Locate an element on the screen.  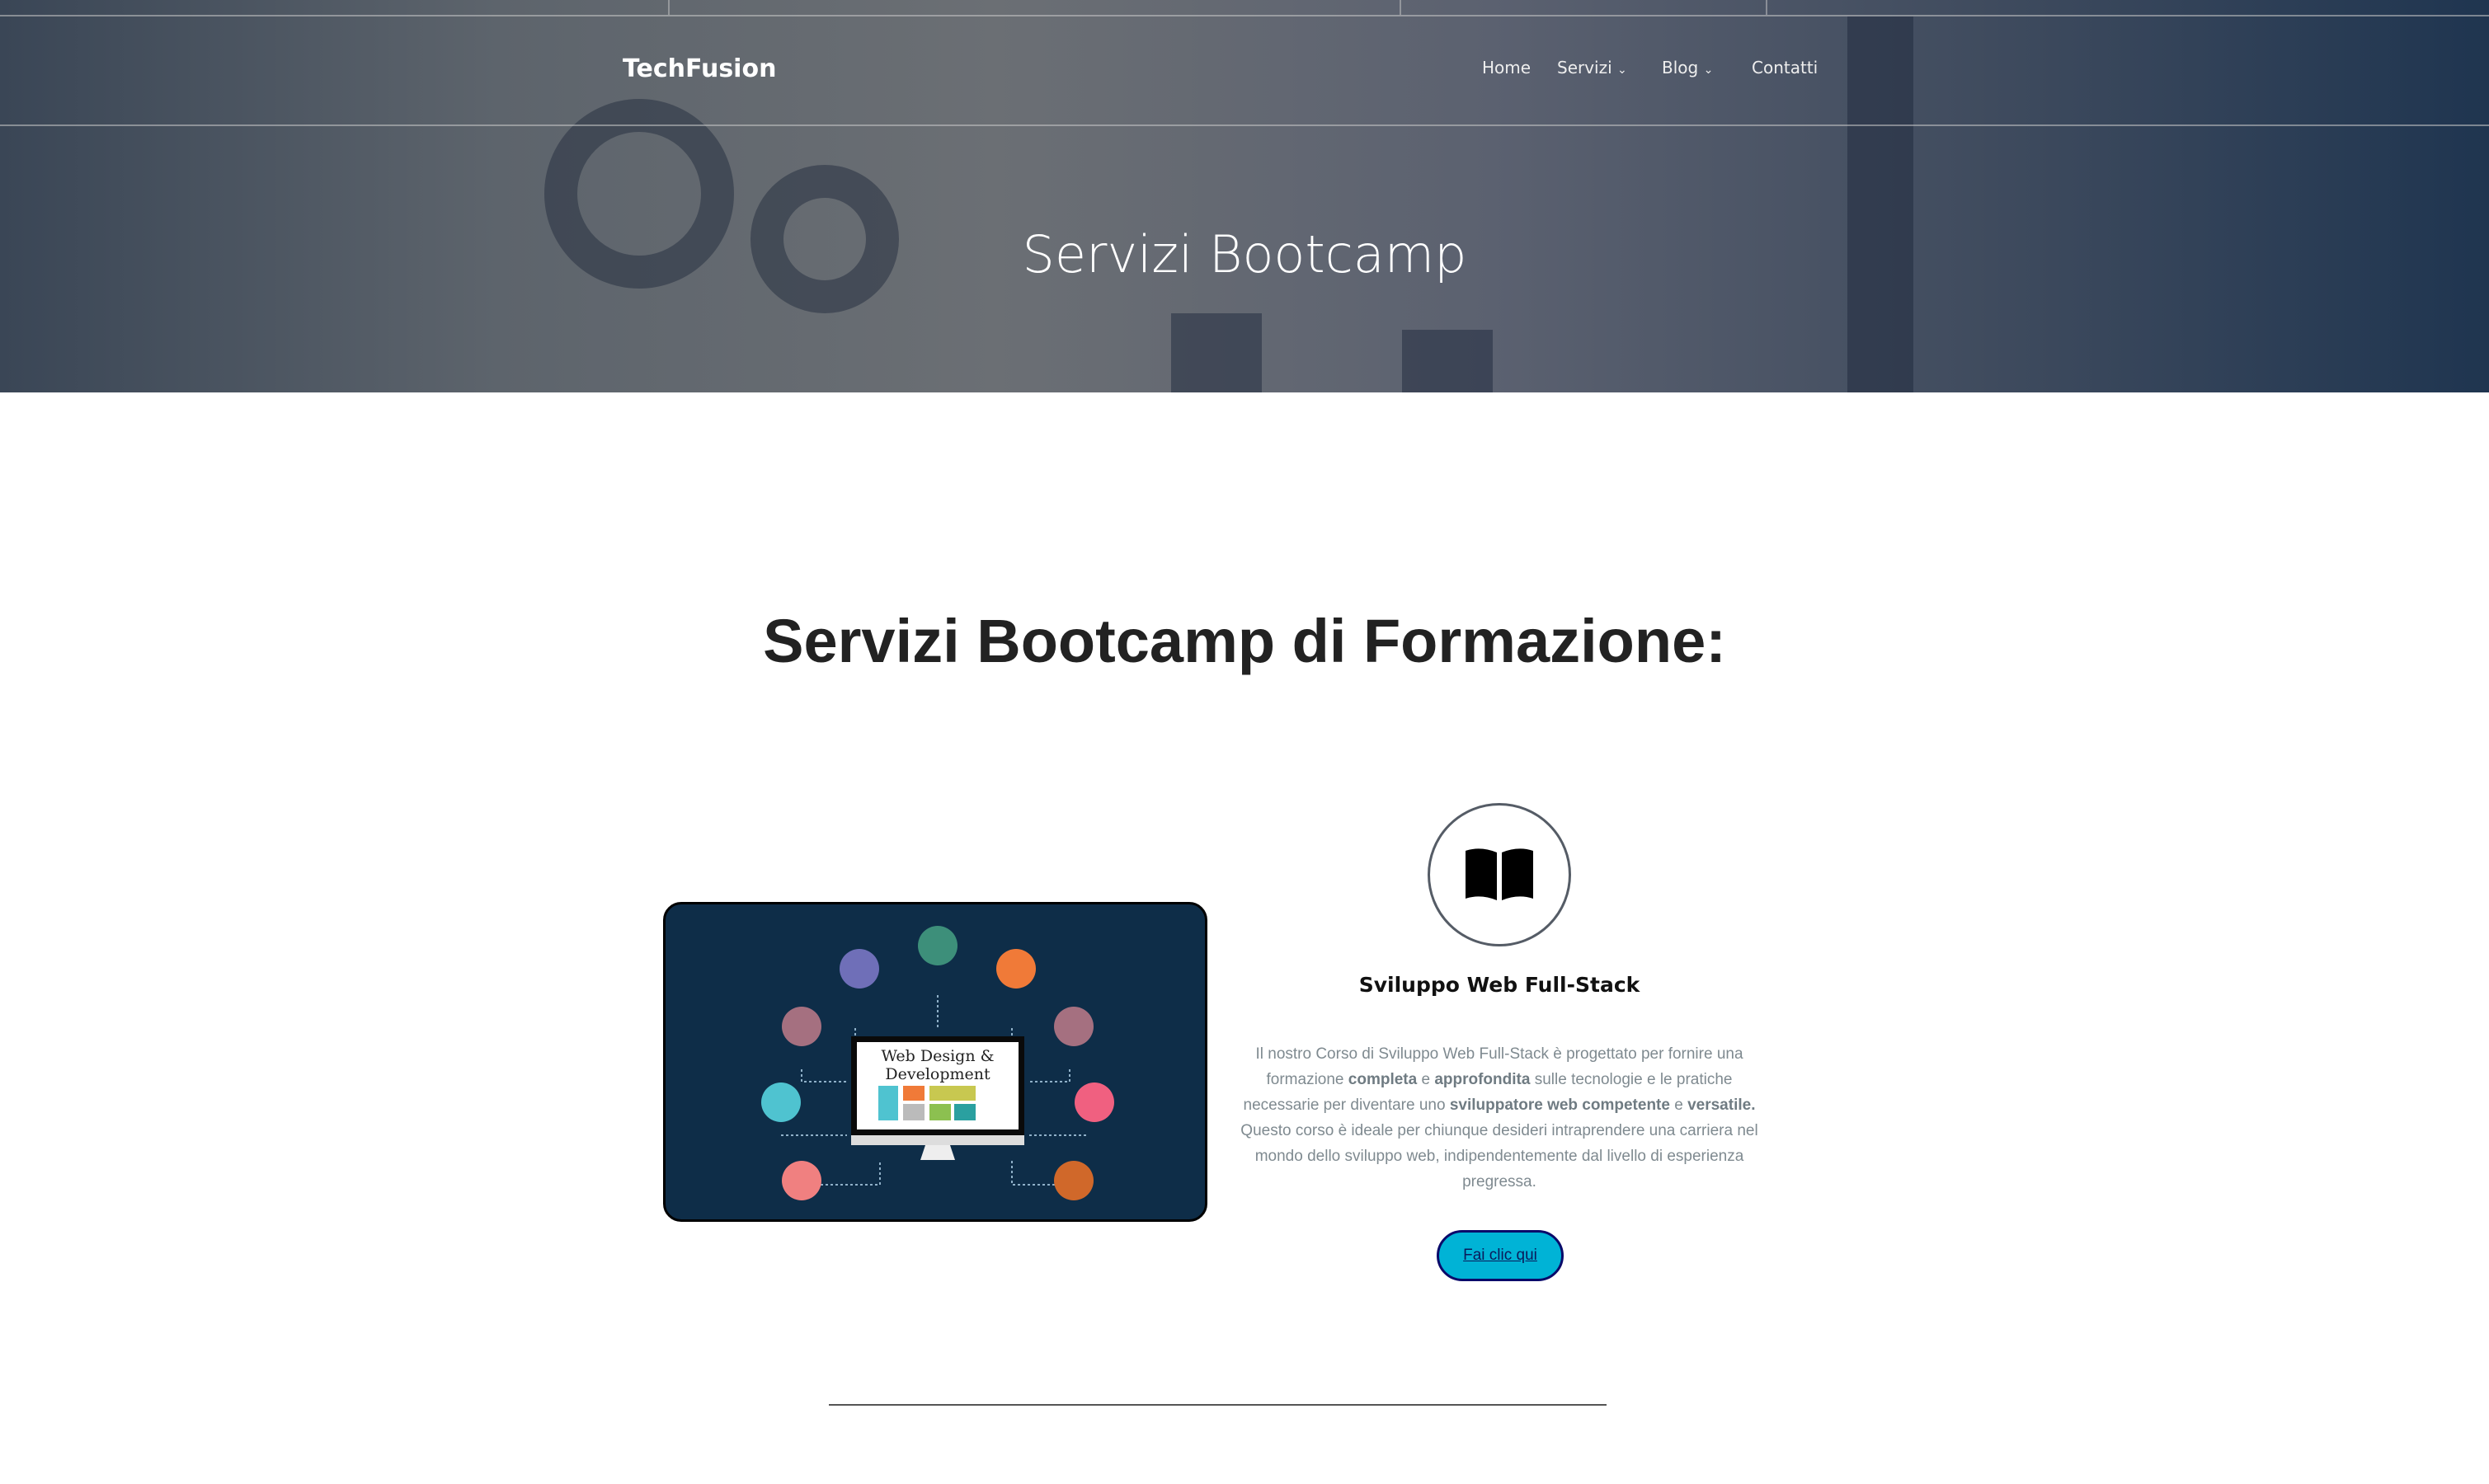
nav-blog: Blog ⌄ is located at coordinates (1688, 67).